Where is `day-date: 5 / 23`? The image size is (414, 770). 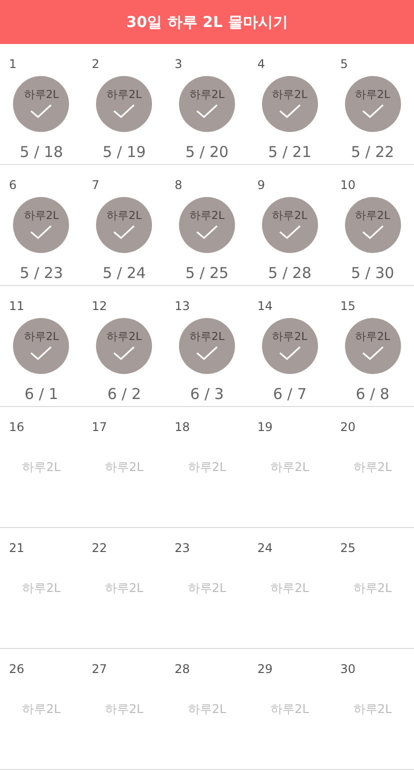
day-date: 5 / 23 is located at coordinates (42, 273).